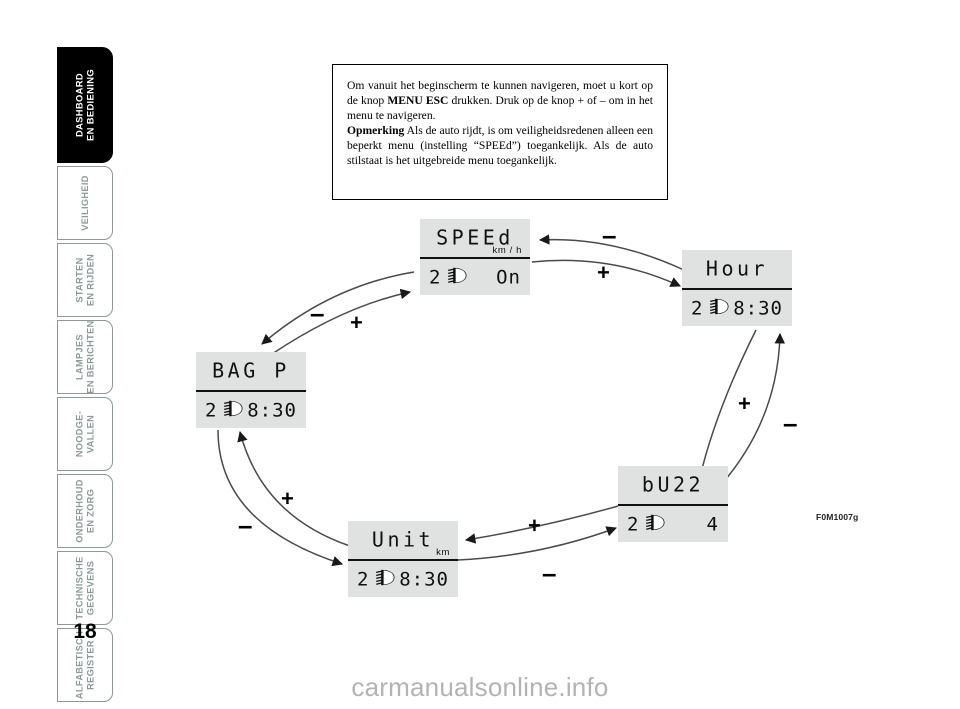 This screenshot has height=709, width=960. I want to click on op-hour-plus: +, so click(744, 403).